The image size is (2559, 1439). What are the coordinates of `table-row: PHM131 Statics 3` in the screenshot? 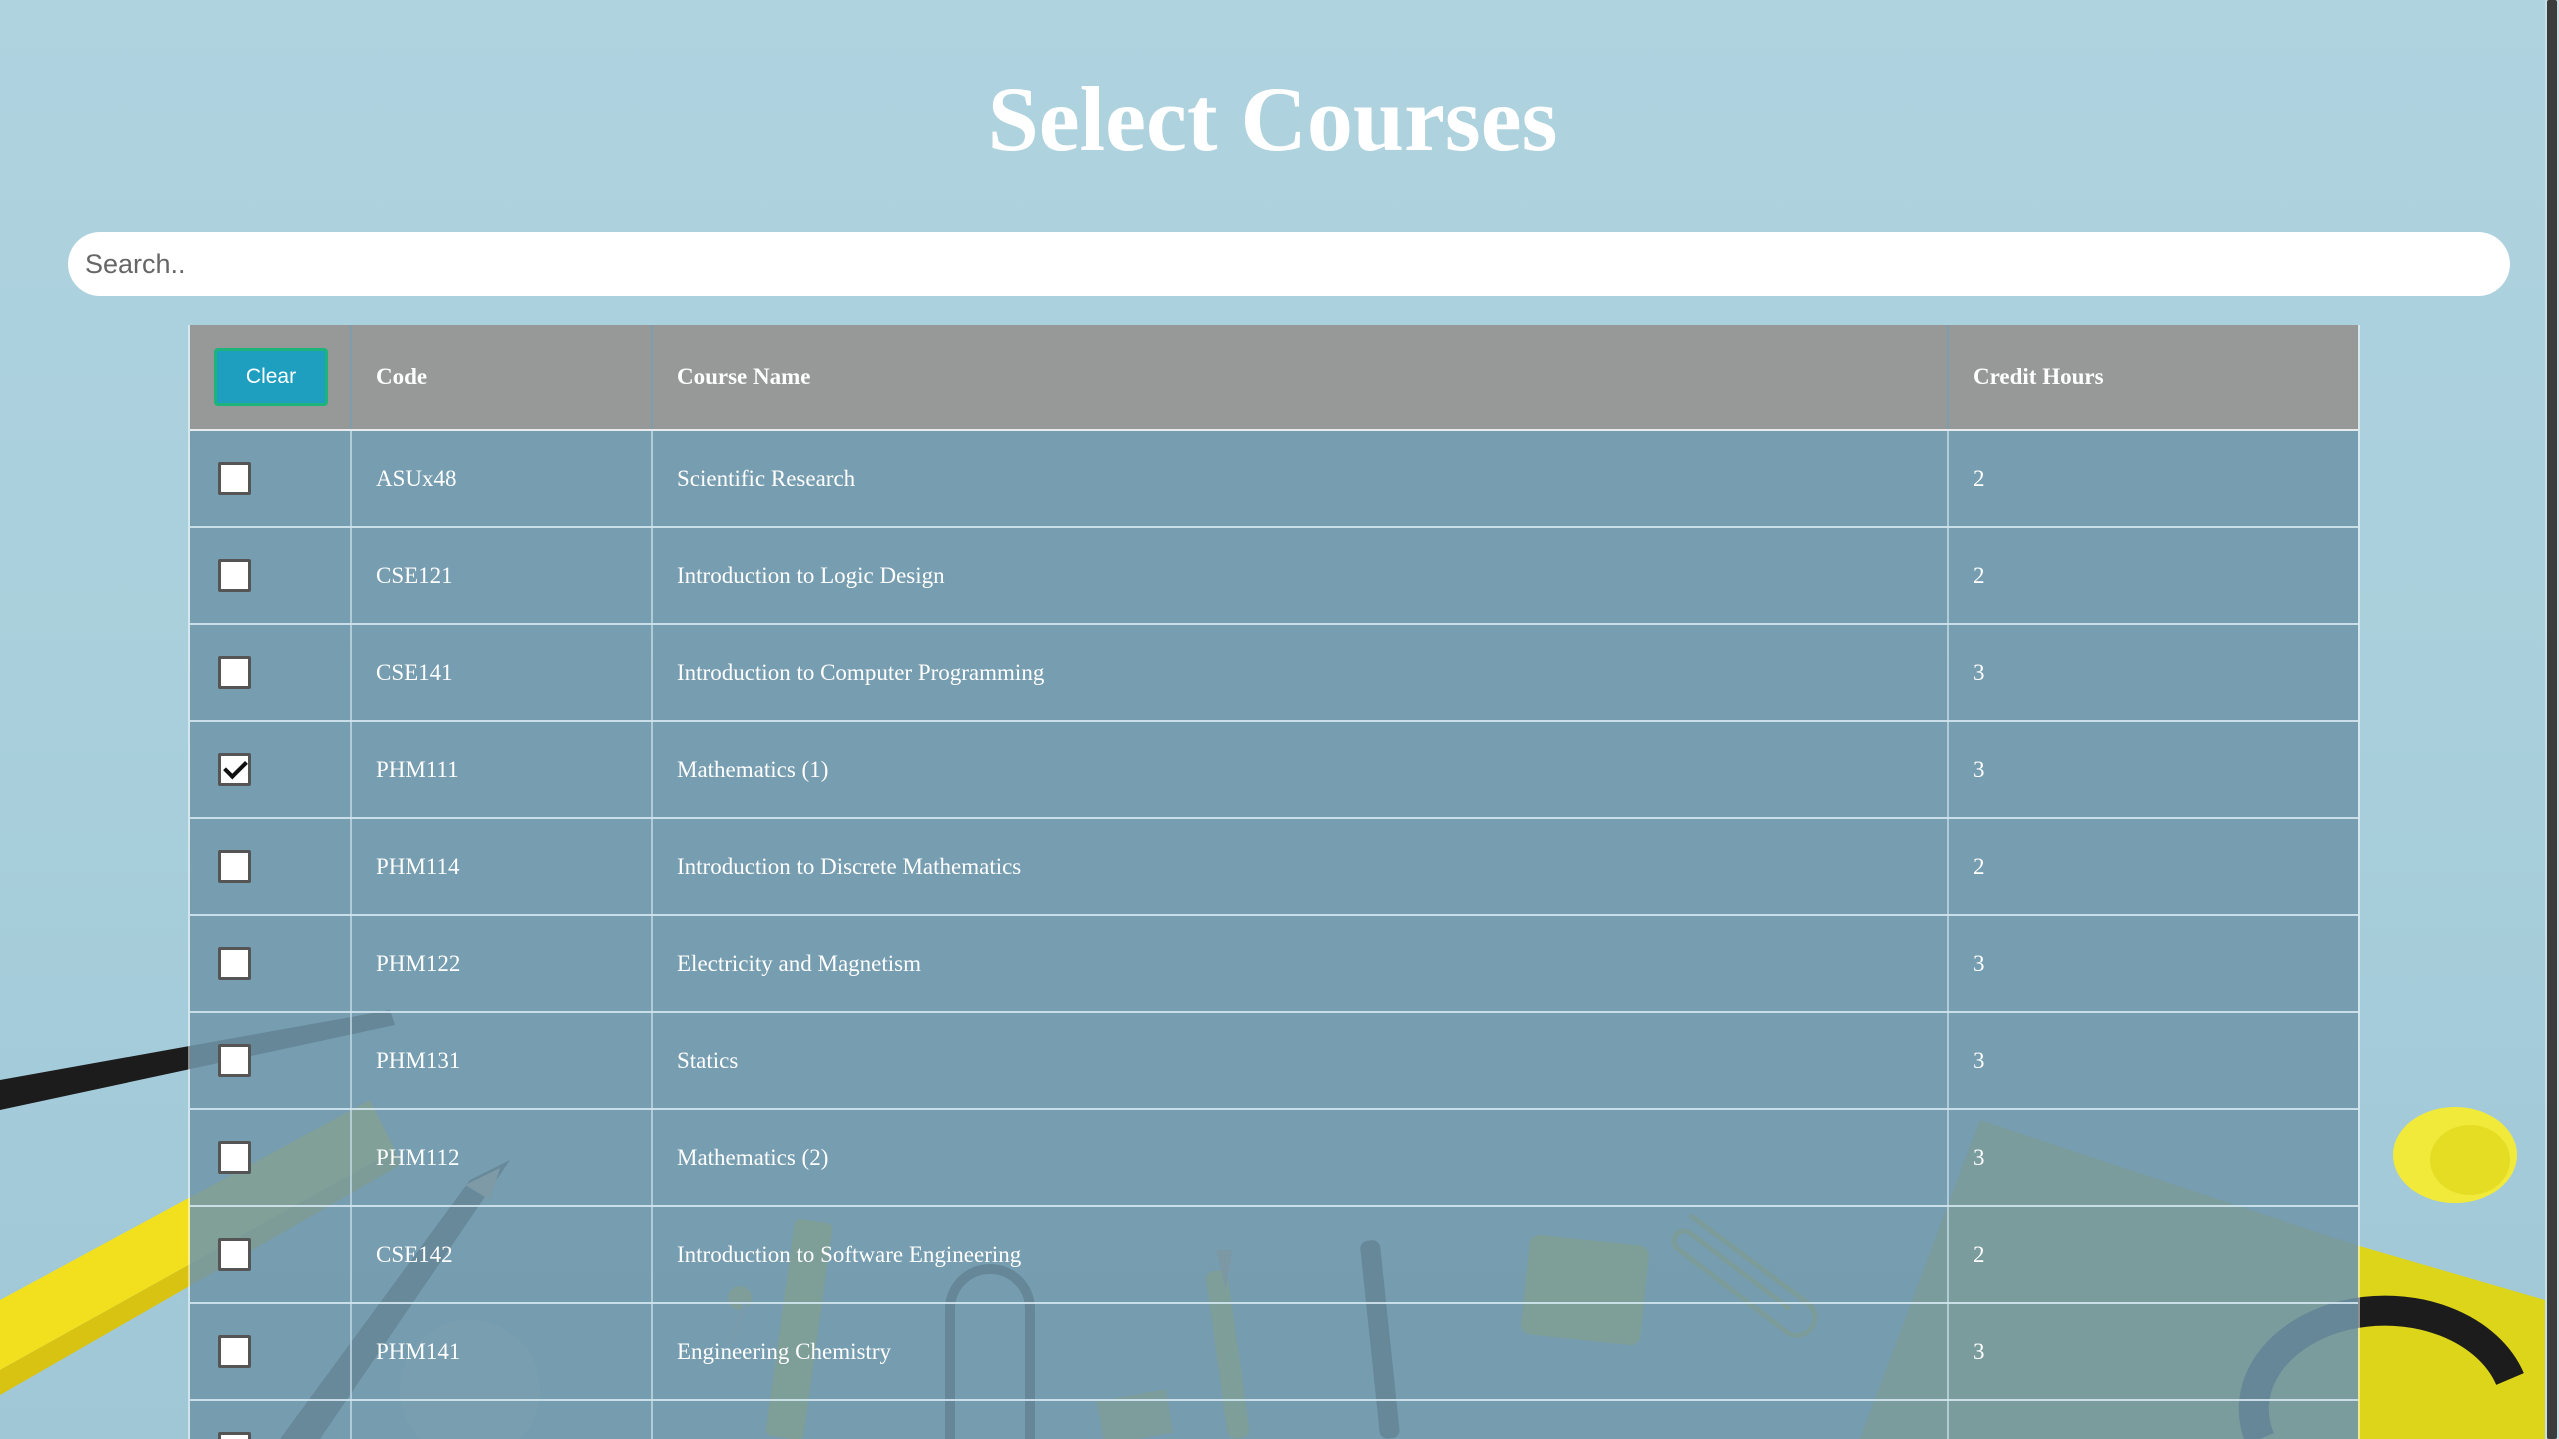 It's located at (1274, 1061).